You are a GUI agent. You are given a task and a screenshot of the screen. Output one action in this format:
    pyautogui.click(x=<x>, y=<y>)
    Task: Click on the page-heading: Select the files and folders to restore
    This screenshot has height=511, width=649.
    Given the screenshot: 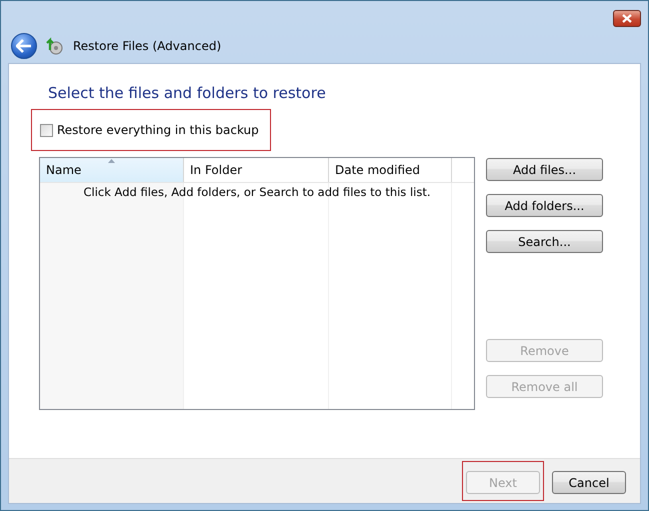 What is the action you would take?
    pyautogui.click(x=187, y=93)
    